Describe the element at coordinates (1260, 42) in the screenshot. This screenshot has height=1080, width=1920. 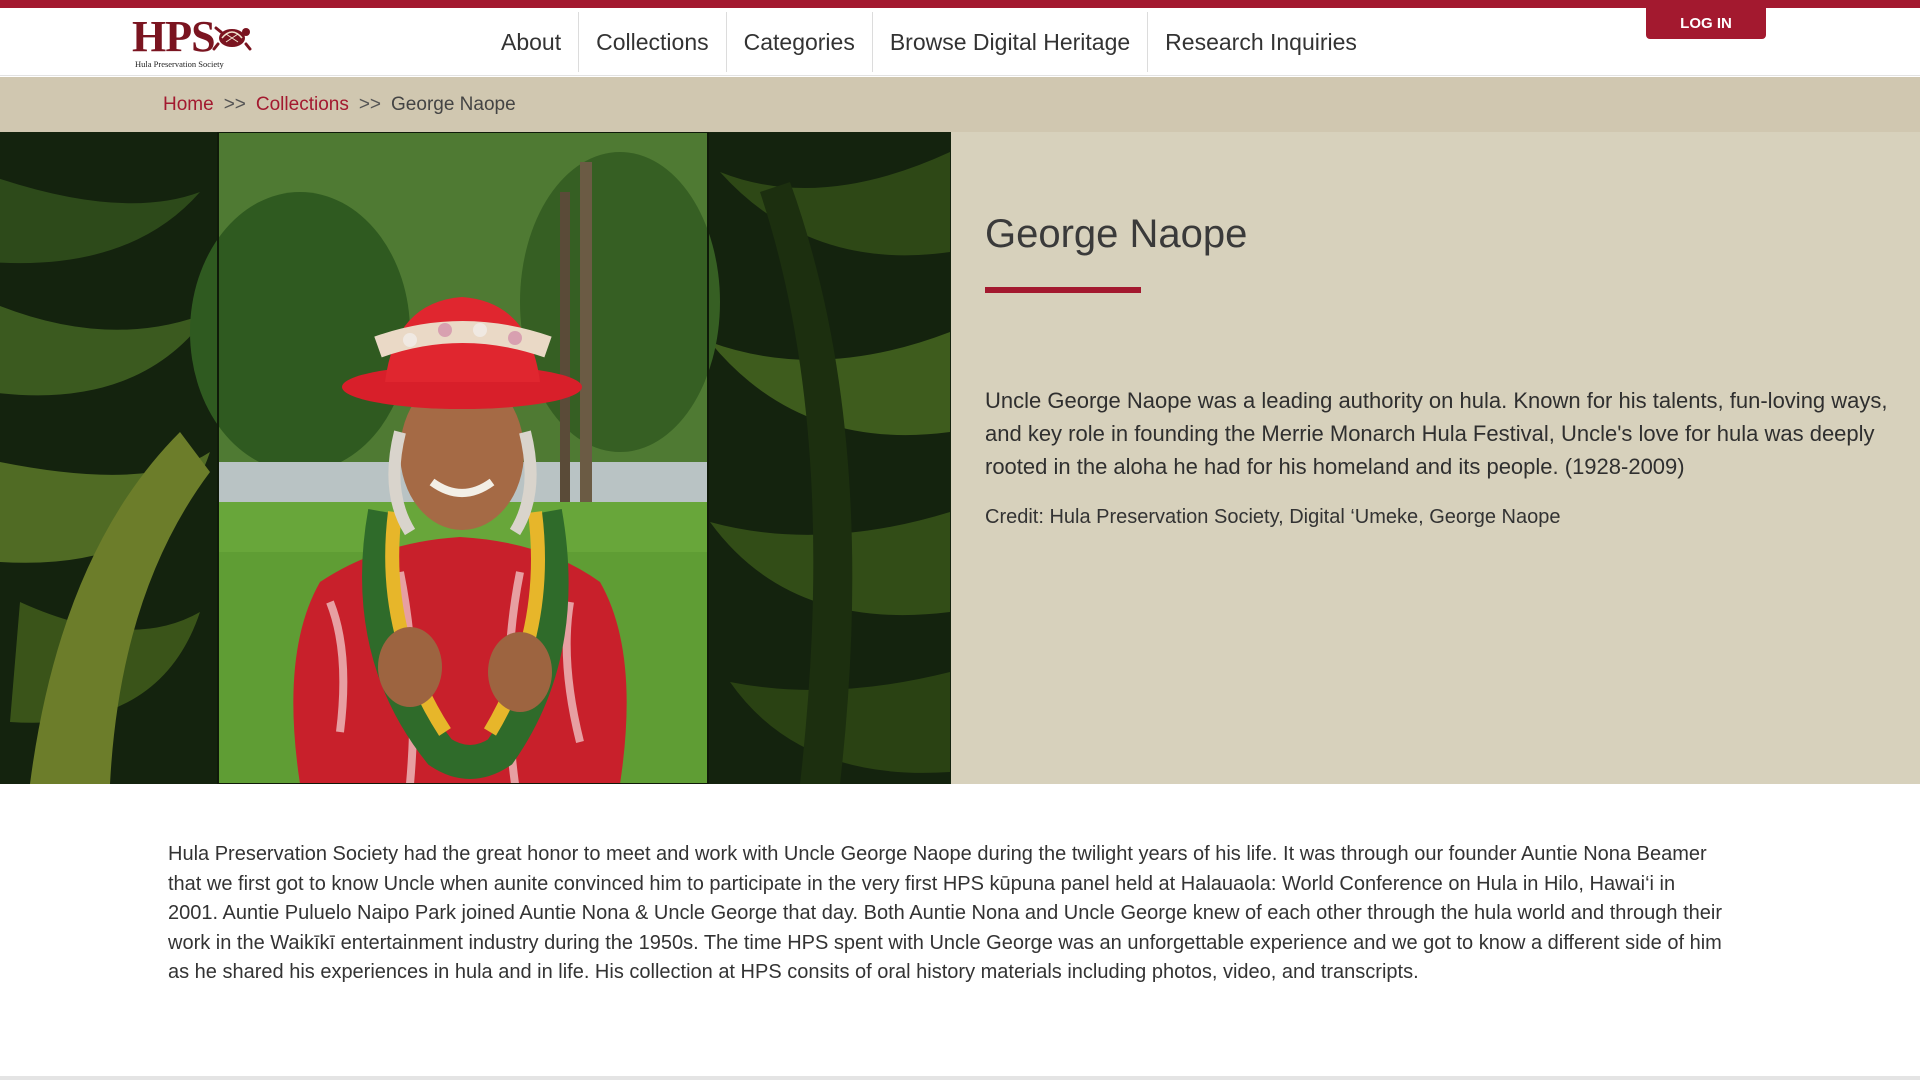
I see `nav-research-inquiries: Research Inquiries` at that location.